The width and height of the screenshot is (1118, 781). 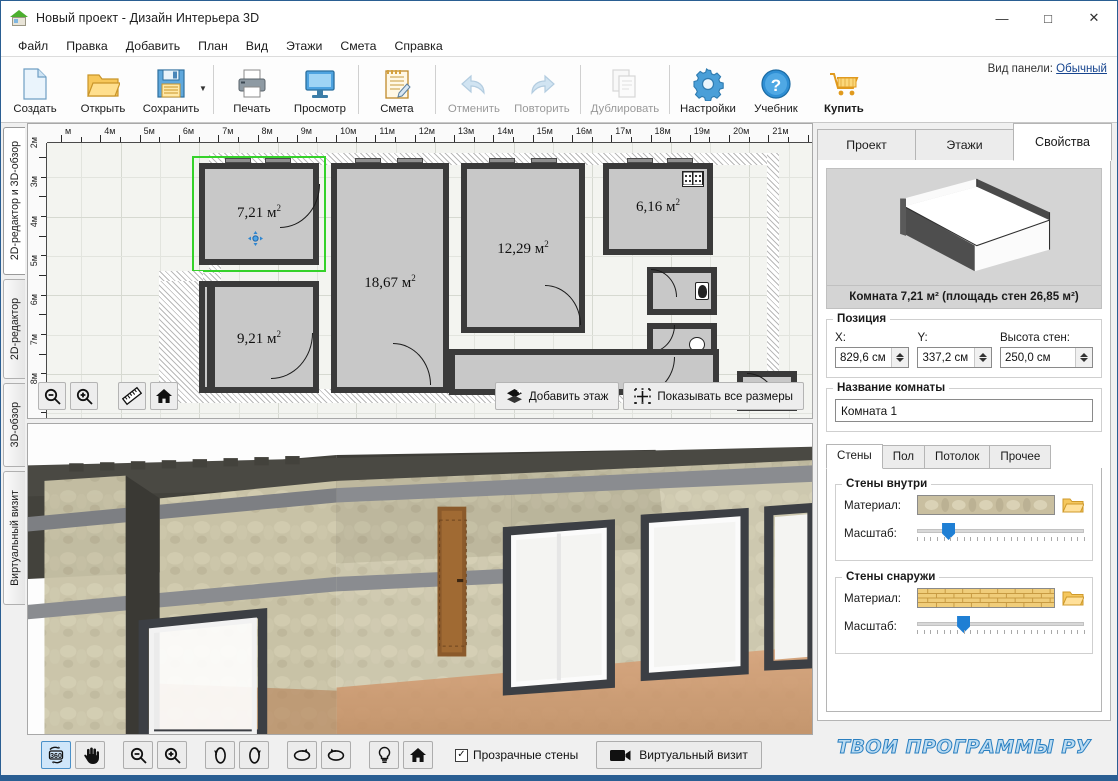 I want to click on menu-item-edit: Правка, so click(x=87, y=46).